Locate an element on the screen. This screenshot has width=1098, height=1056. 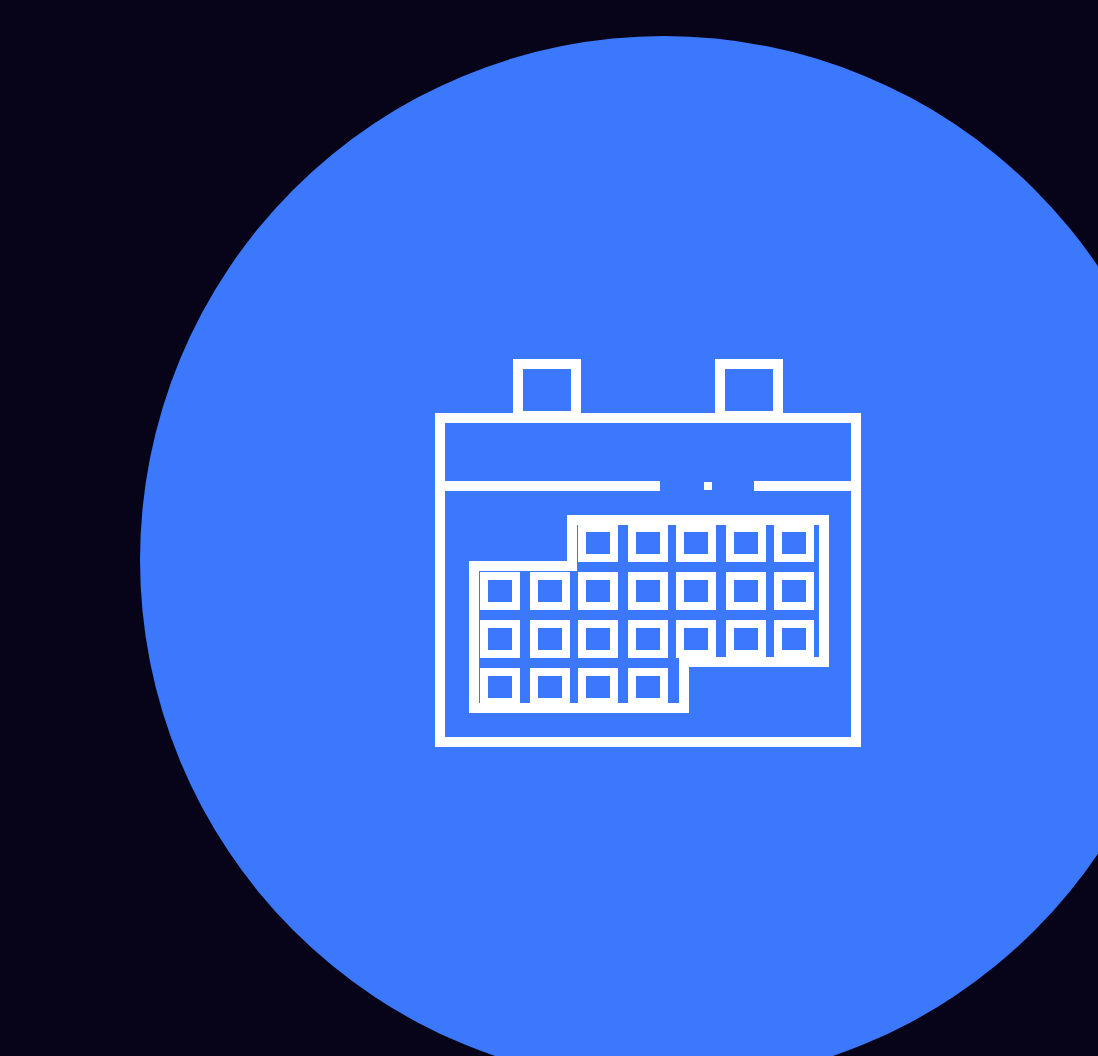
calendar-icon is located at coordinates (648, 553).